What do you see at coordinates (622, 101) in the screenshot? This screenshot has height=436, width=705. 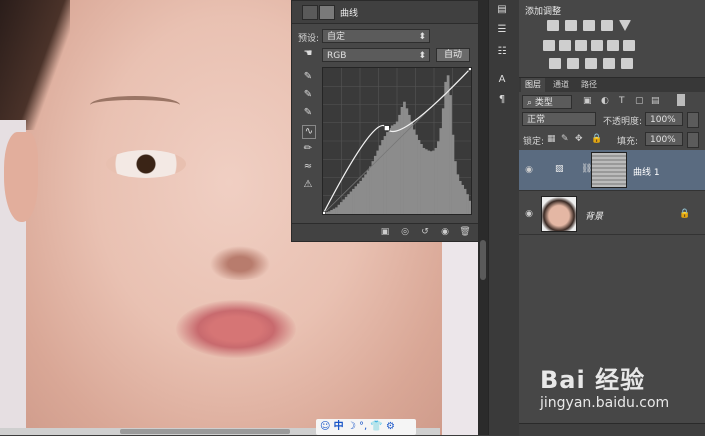 I see `filter-type-icon: T` at bounding box center [622, 101].